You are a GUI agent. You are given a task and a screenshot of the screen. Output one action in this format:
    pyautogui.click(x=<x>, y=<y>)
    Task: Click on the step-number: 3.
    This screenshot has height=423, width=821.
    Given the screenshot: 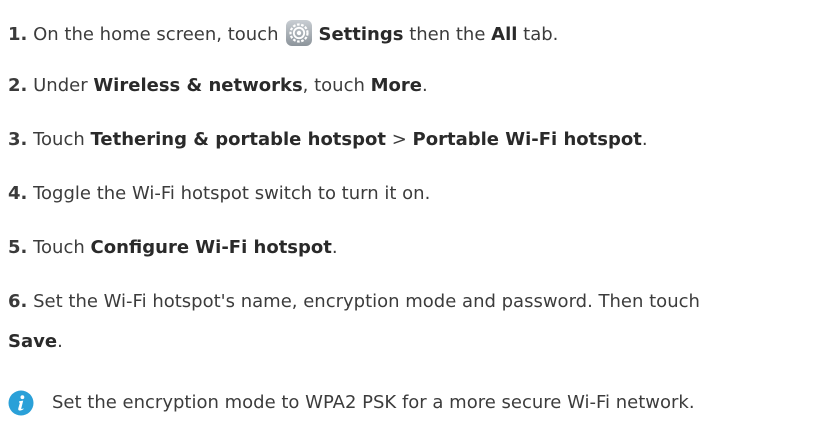 What is the action you would take?
    pyautogui.click(x=18, y=139)
    